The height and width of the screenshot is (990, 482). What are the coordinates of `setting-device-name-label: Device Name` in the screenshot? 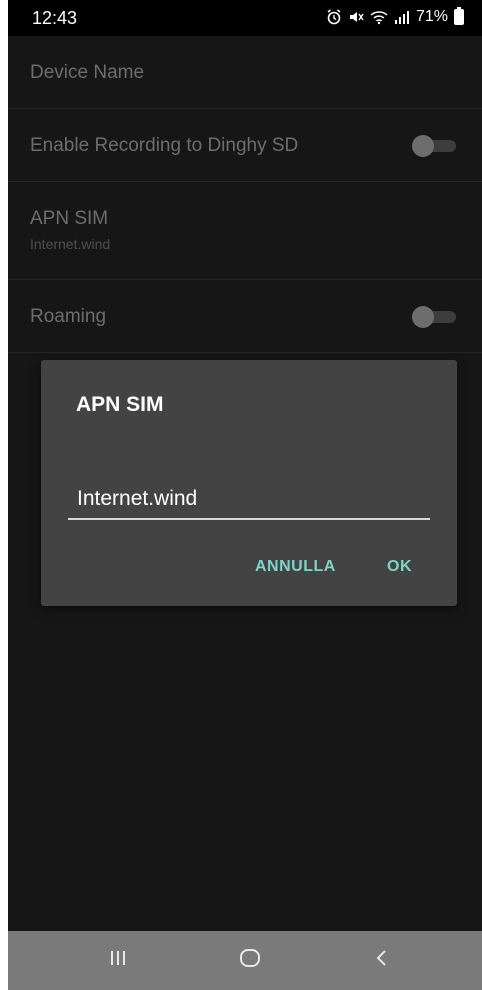 It's located at (87, 72).